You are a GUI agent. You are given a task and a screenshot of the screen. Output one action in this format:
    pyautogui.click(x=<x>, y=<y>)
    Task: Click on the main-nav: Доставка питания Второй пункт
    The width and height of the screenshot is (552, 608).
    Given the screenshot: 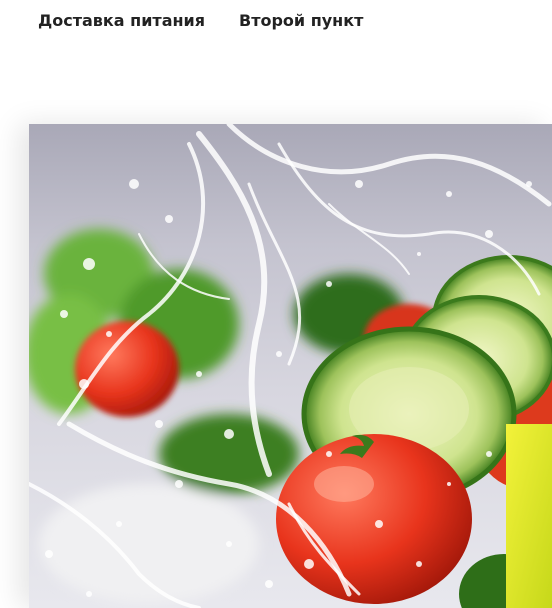 What is the action you would take?
    pyautogui.click(x=276, y=30)
    